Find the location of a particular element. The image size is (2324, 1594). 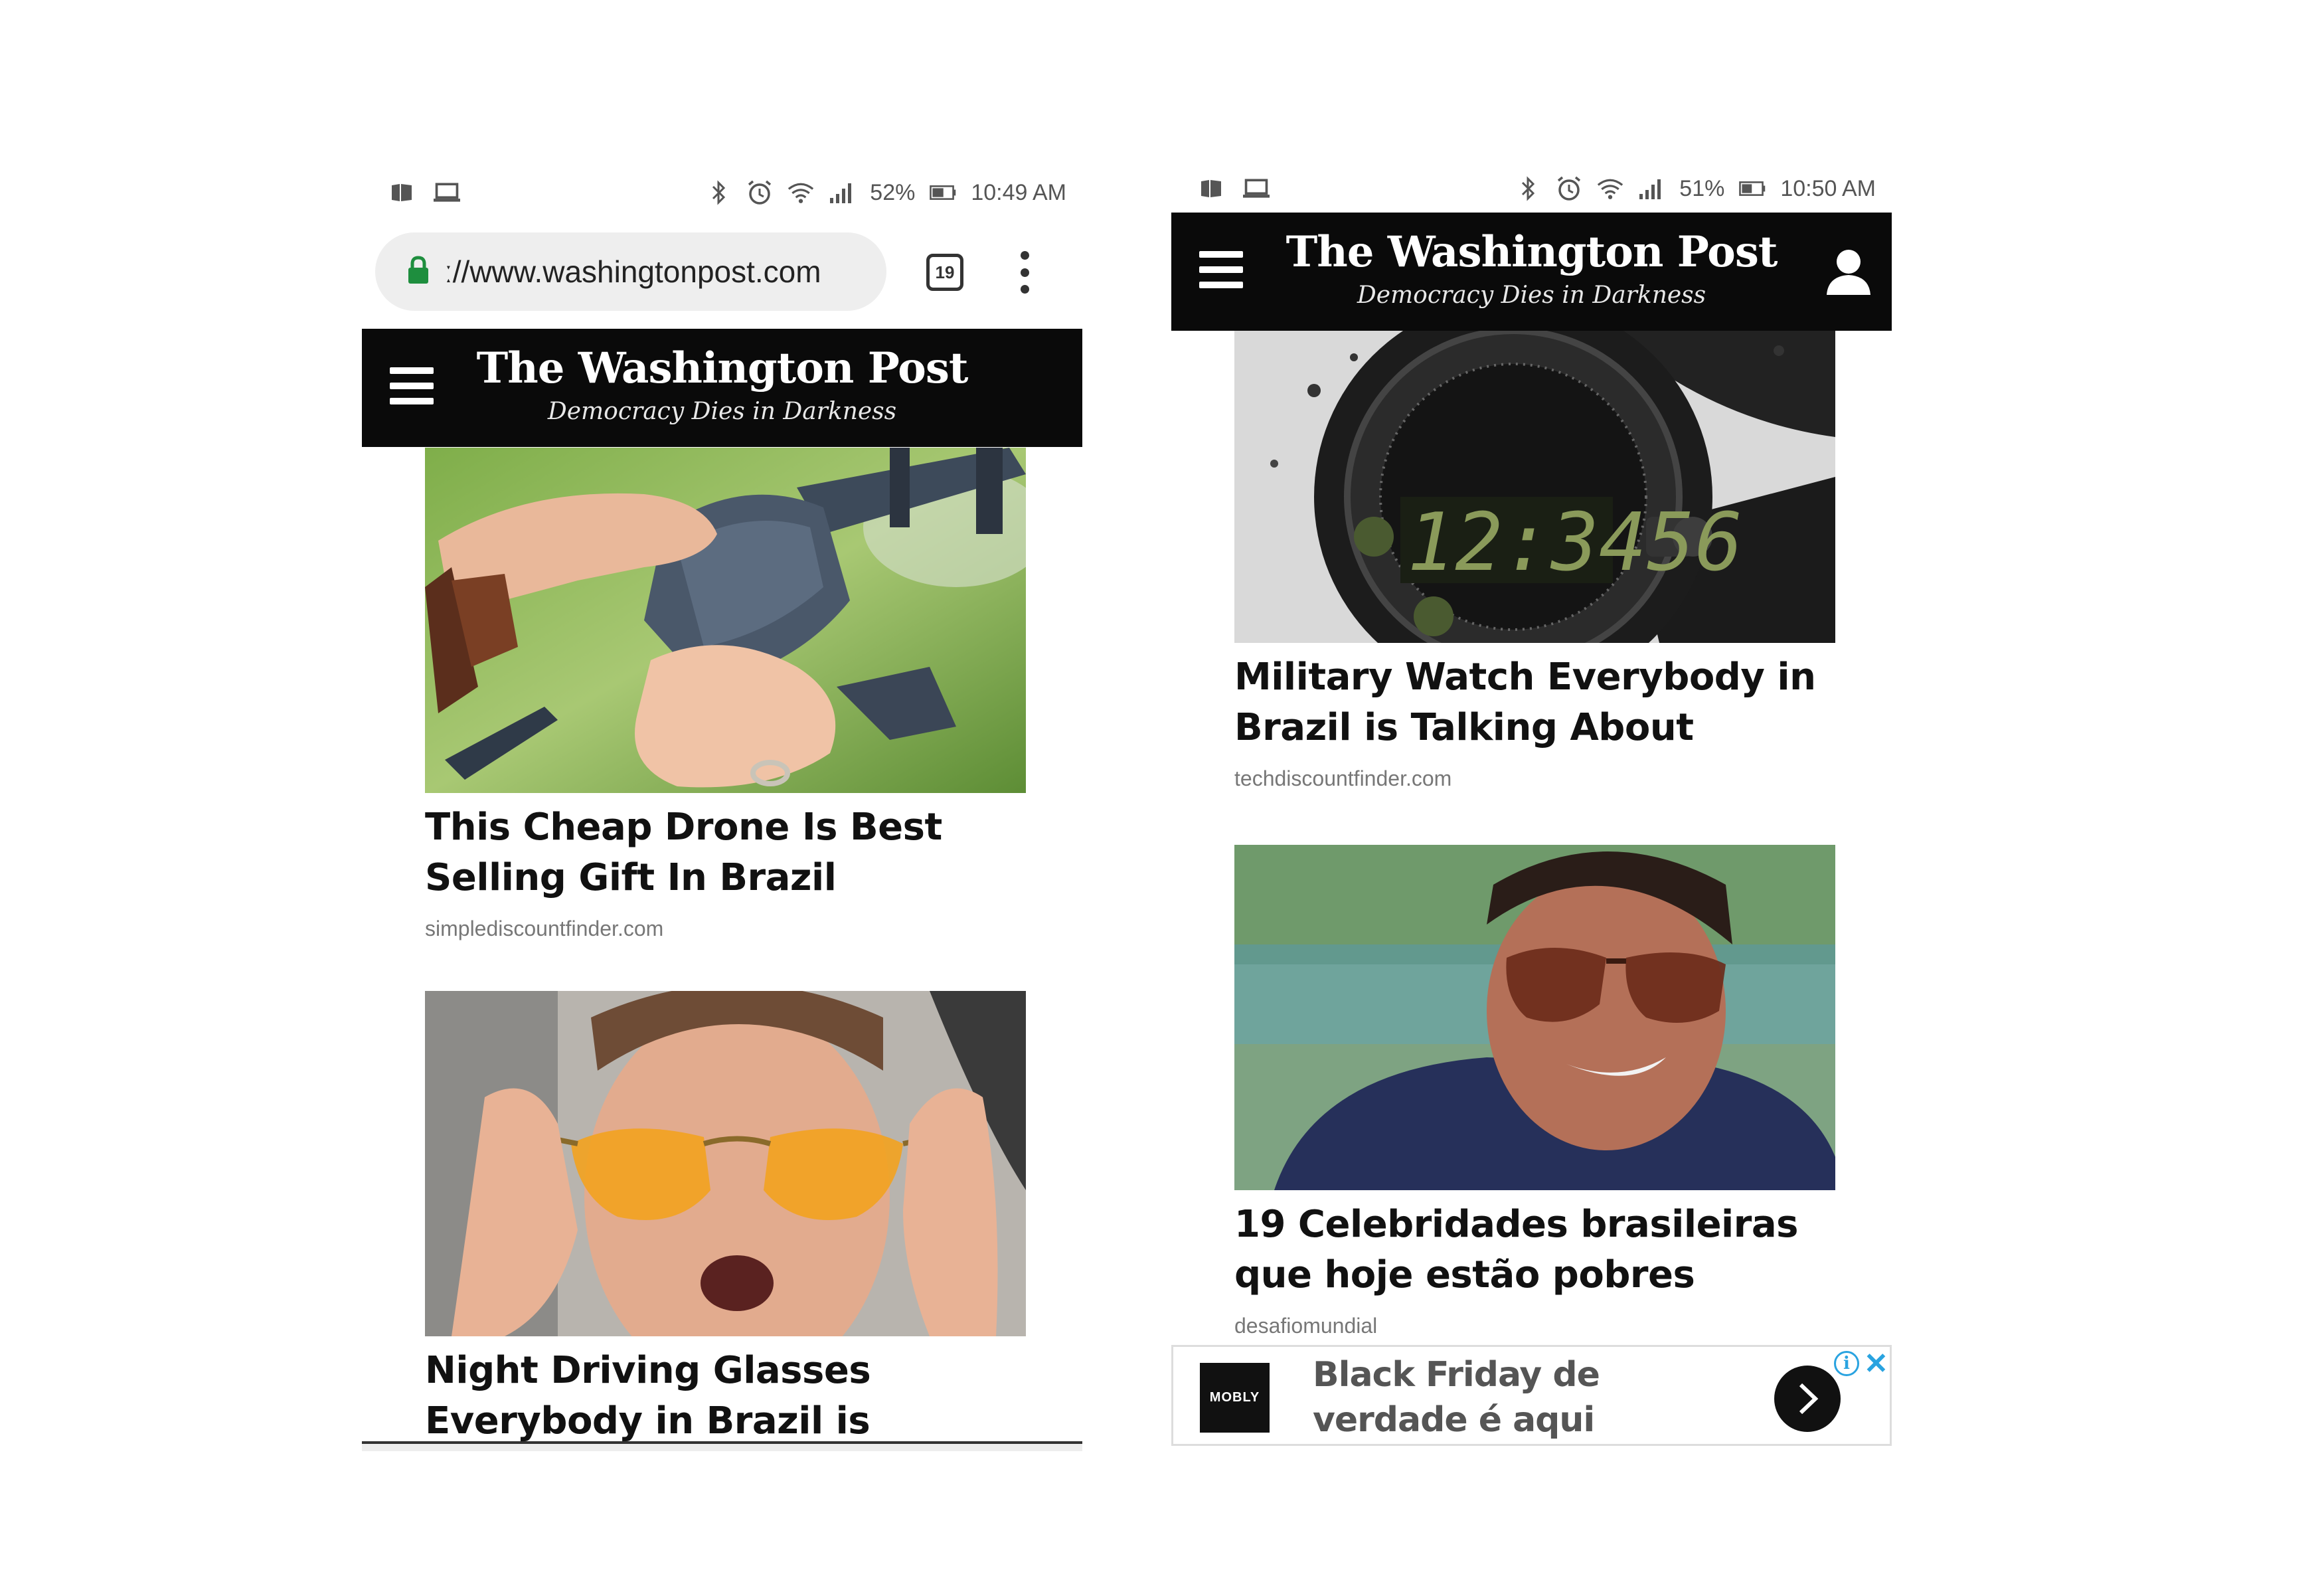

user-account-icon is located at coordinates (1849, 271).